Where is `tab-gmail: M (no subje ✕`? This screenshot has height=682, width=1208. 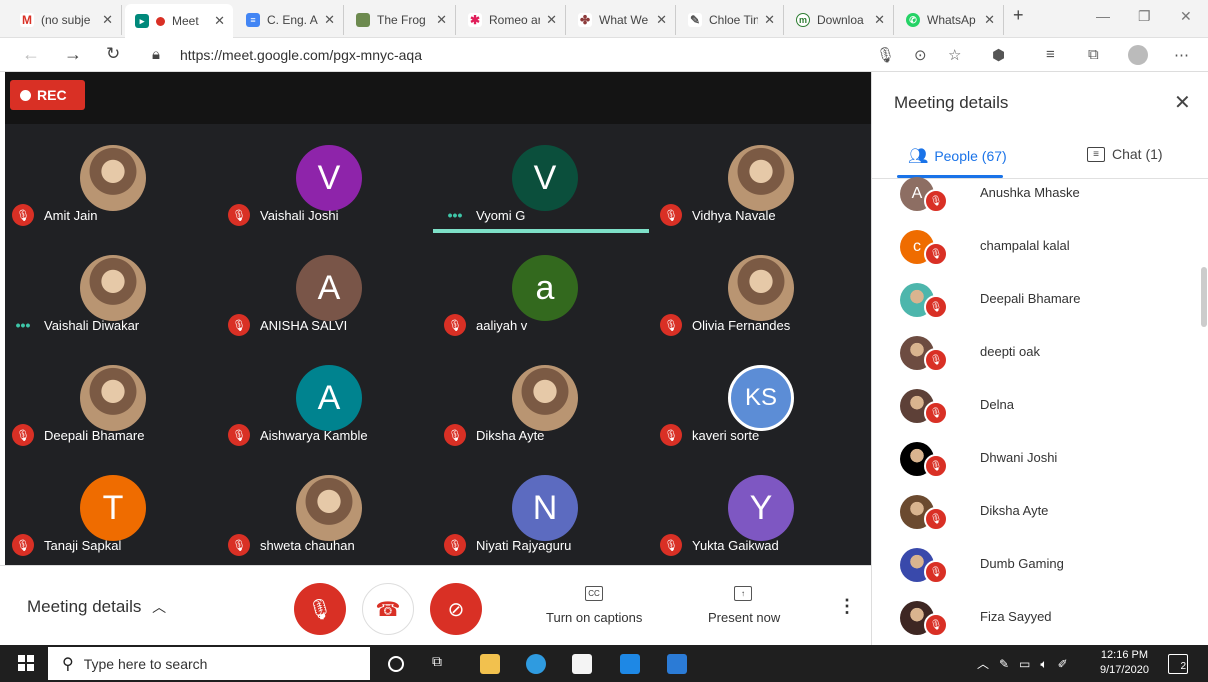
tab-gmail: M (no subje ✕ is located at coordinates (66, 20).